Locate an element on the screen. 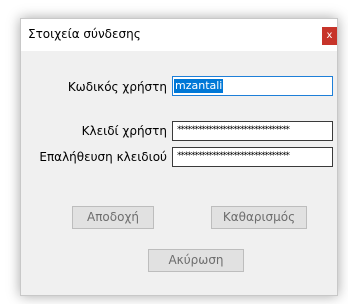 The image size is (348, 304). accept-button: Αποδοχή is located at coordinates (113, 217).